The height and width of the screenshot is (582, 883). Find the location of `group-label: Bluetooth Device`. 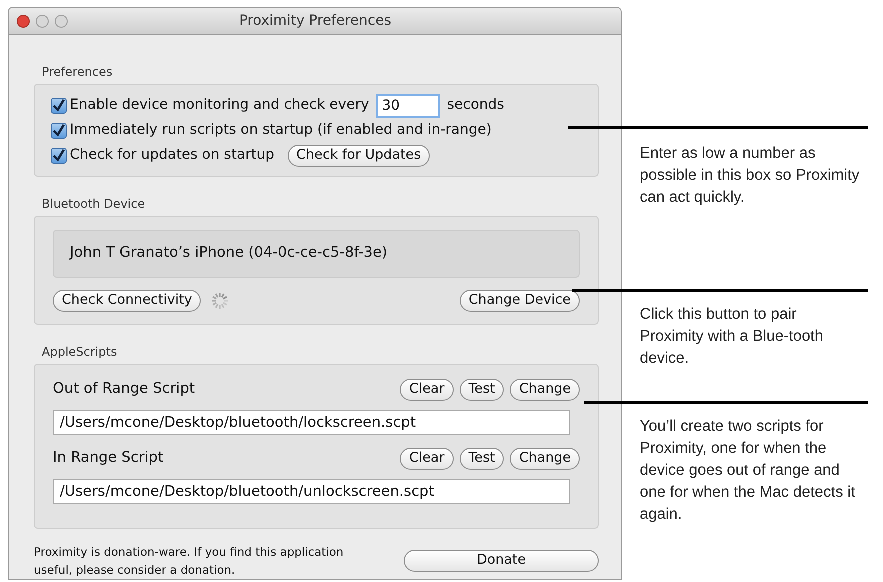

group-label: Bluetooth Device is located at coordinates (94, 204).